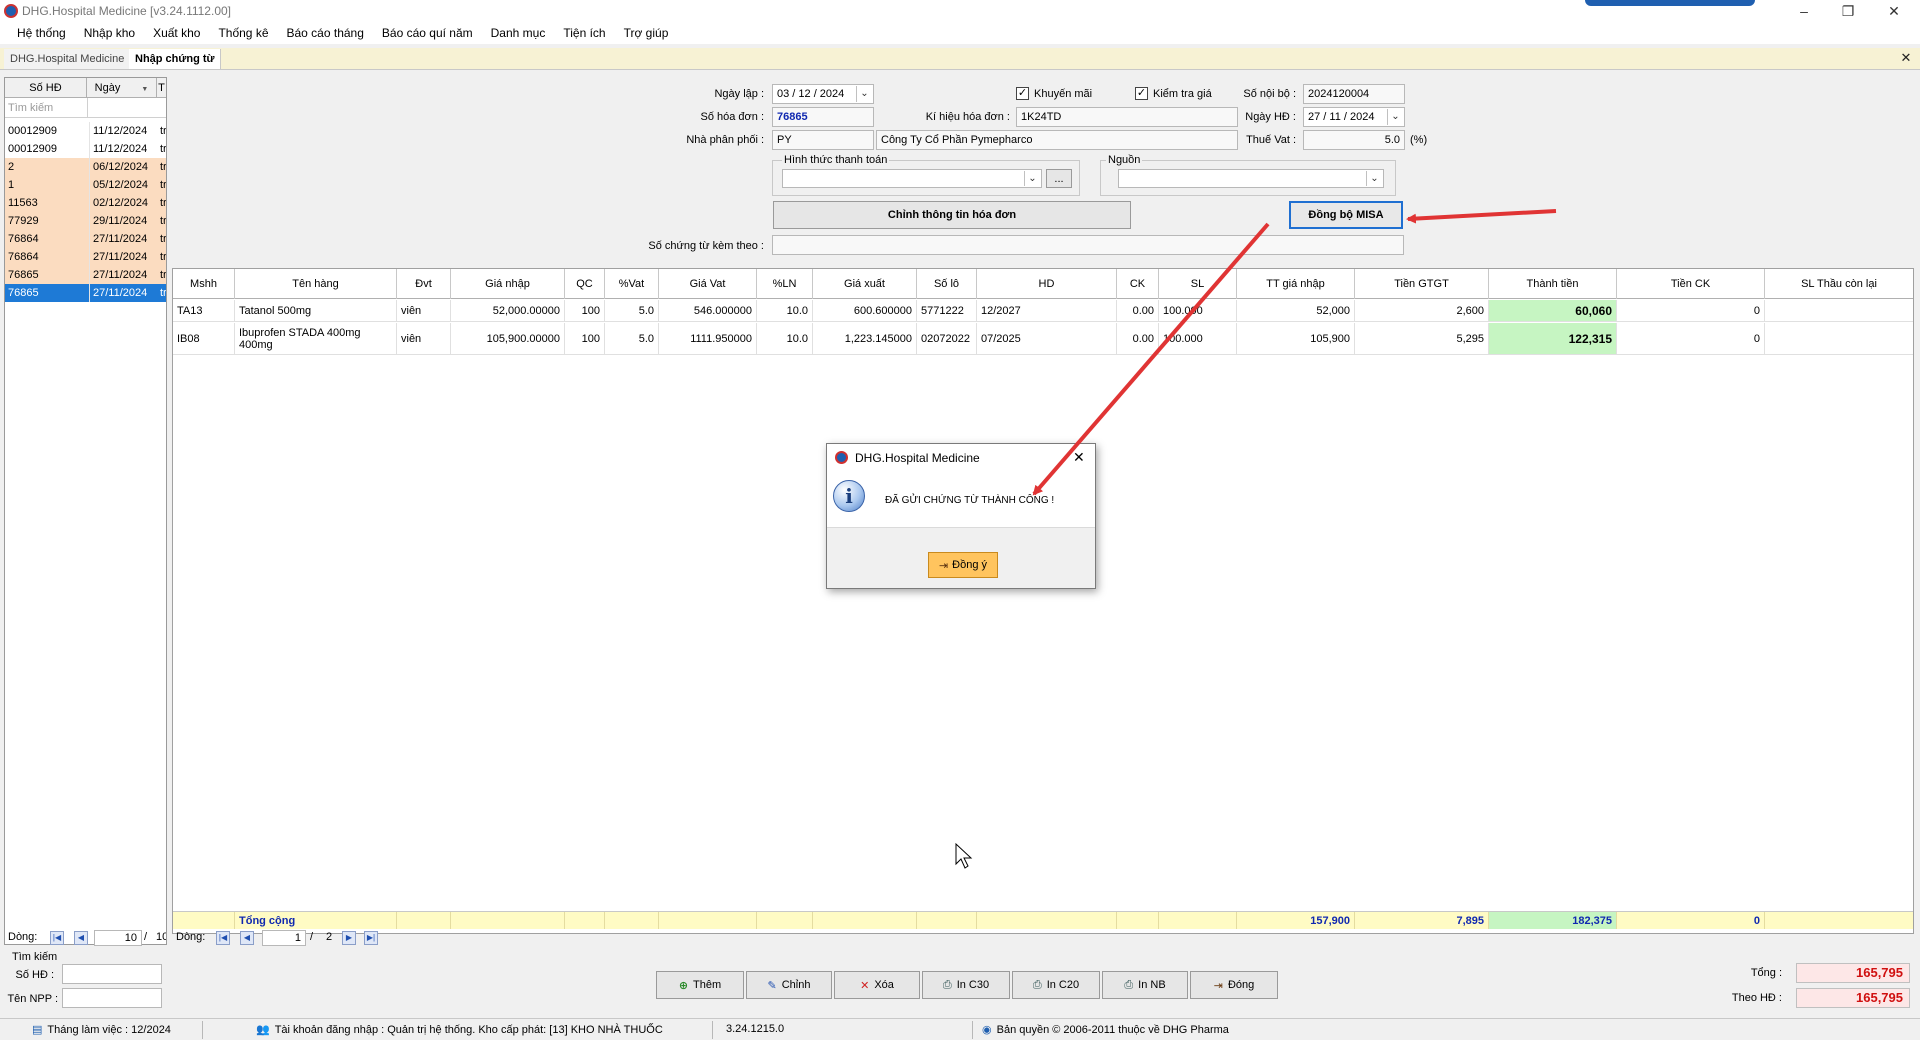  Describe the element at coordinates (508, 284) in the screenshot. I see `col-gia-nhap: Giá nhập` at that location.